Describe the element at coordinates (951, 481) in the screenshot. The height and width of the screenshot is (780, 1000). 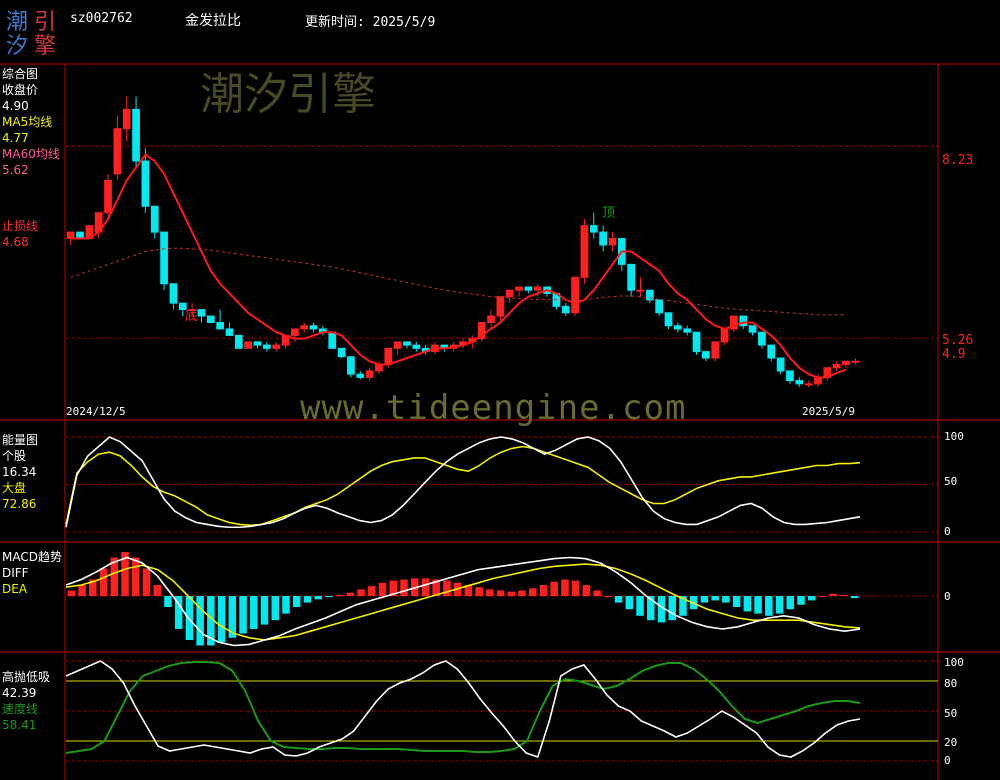
I see `p2-axis-50: 50` at that location.